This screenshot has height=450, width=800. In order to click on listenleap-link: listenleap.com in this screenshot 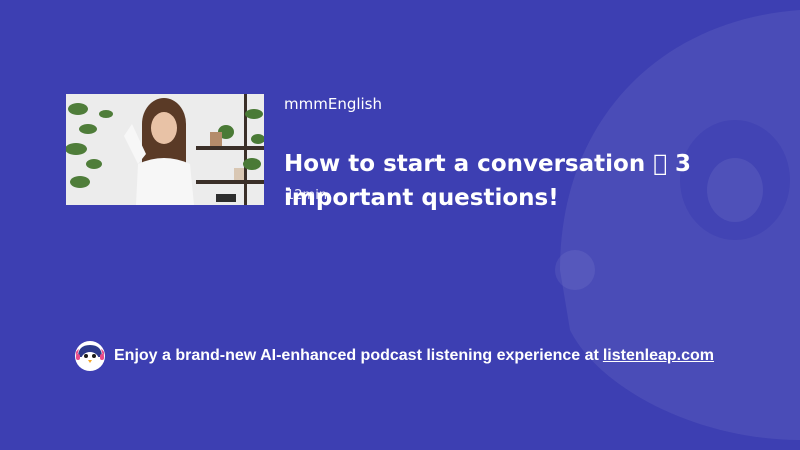, I will do `click(658, 356)`.